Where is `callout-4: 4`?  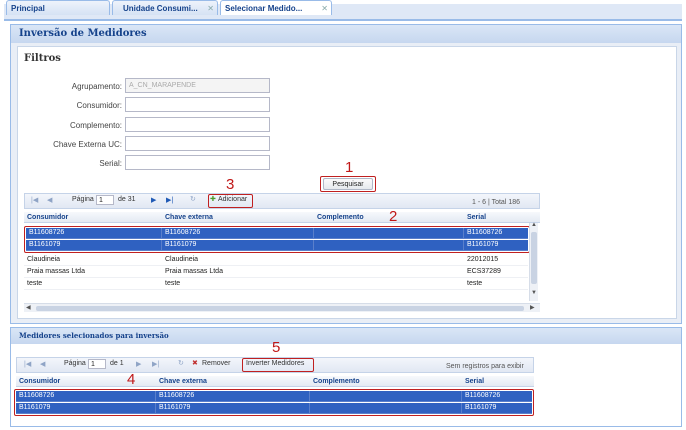 callout-4: 4 is located at coordinates (131, 379).